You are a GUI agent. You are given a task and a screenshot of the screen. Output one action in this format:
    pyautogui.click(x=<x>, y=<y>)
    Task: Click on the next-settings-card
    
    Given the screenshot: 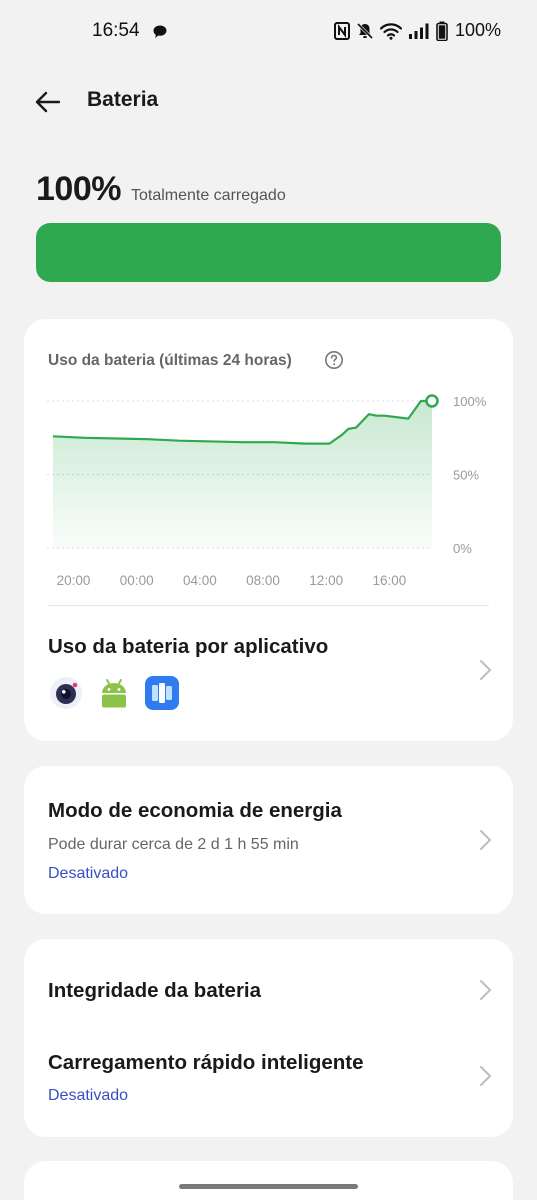 What is the action you would take?
    pyautogui.click(x=268, y=1180)
    